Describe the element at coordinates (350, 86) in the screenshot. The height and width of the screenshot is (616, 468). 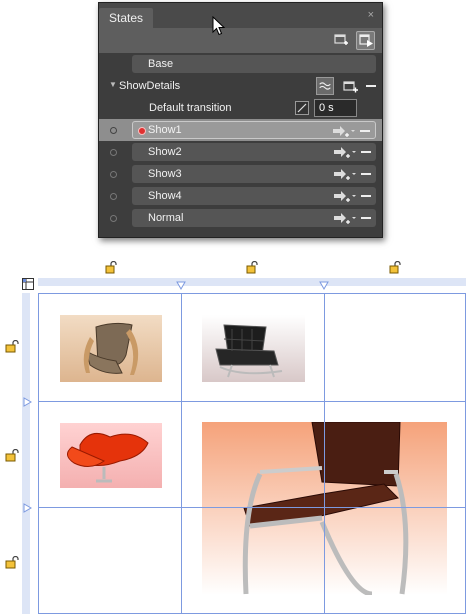
I see `add-state-icon` at that location.